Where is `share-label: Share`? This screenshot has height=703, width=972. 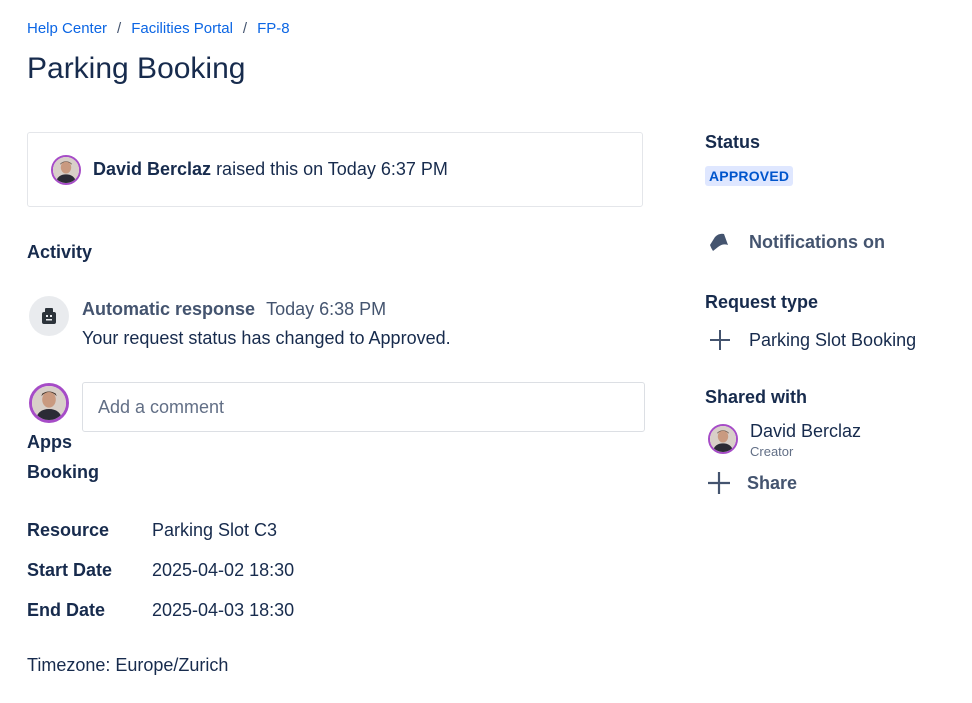 share-label: Share is located at coordinates (772, 482).